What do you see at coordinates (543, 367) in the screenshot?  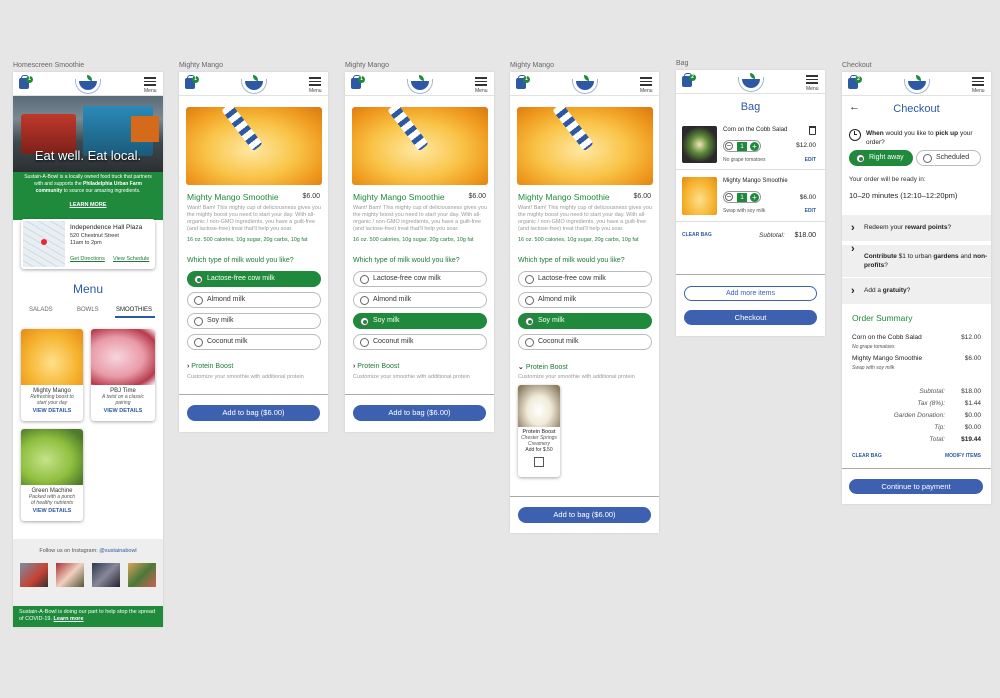 I see `protein-boost-toggle: ⌄ Protein Boost` at bounding box center [543, 367].